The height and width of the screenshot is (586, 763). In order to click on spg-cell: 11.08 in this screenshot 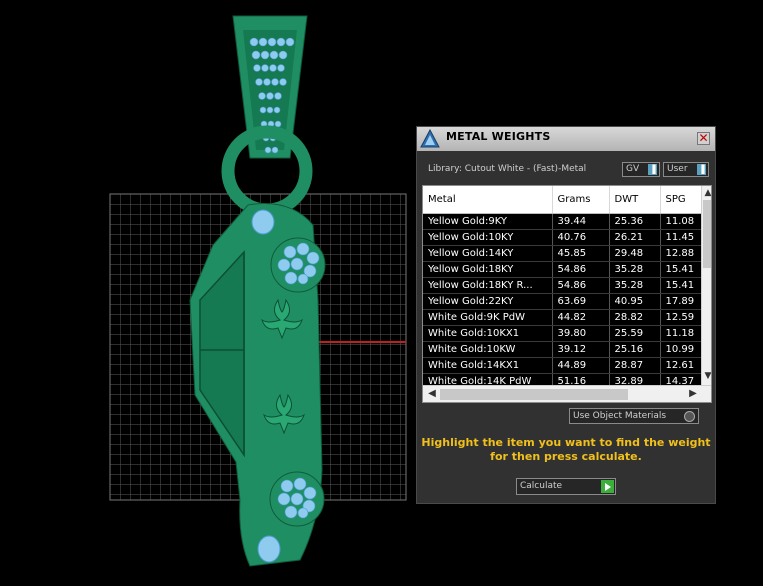, I will do `click(681, 221)`.